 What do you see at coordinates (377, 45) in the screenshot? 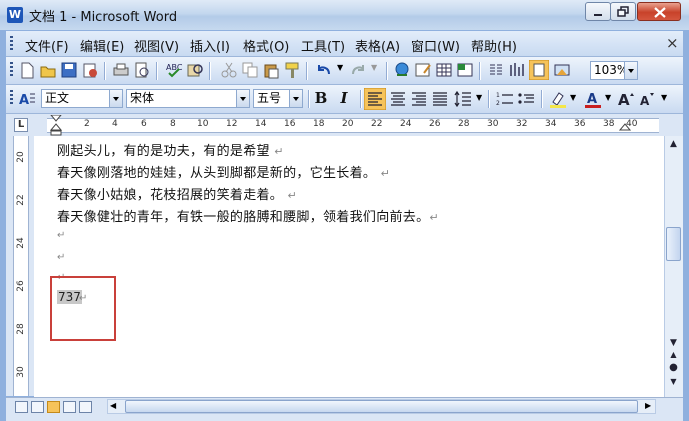
I see `menu-table: 表格(A)` at bounding box center [377, 45].